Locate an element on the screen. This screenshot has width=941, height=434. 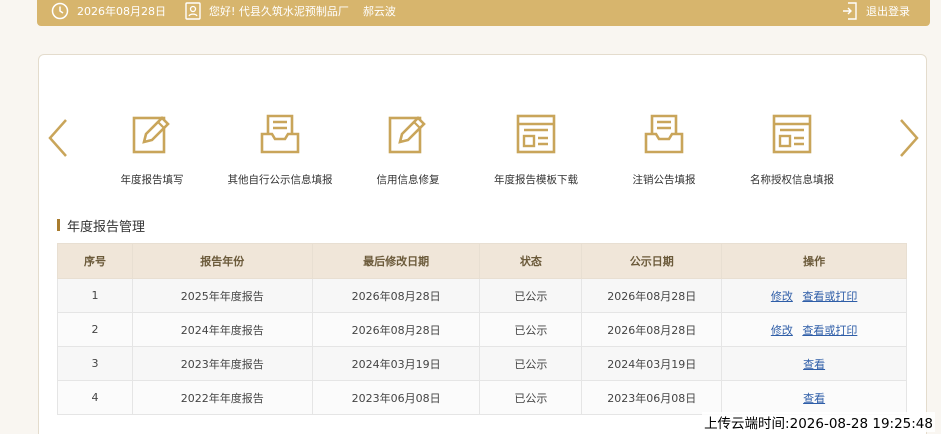
quick-action-other-disclosure: 其他自行公示信息填报 is located at coordinates (280, 149).